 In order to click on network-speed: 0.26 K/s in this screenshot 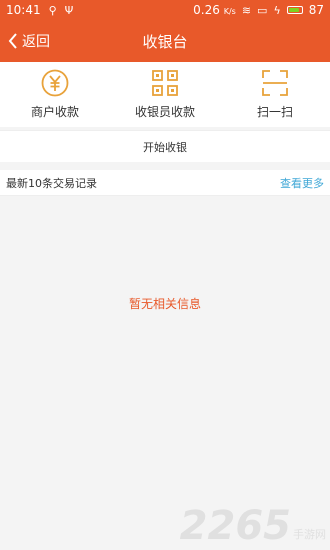, I will do `click(214, 10)`.